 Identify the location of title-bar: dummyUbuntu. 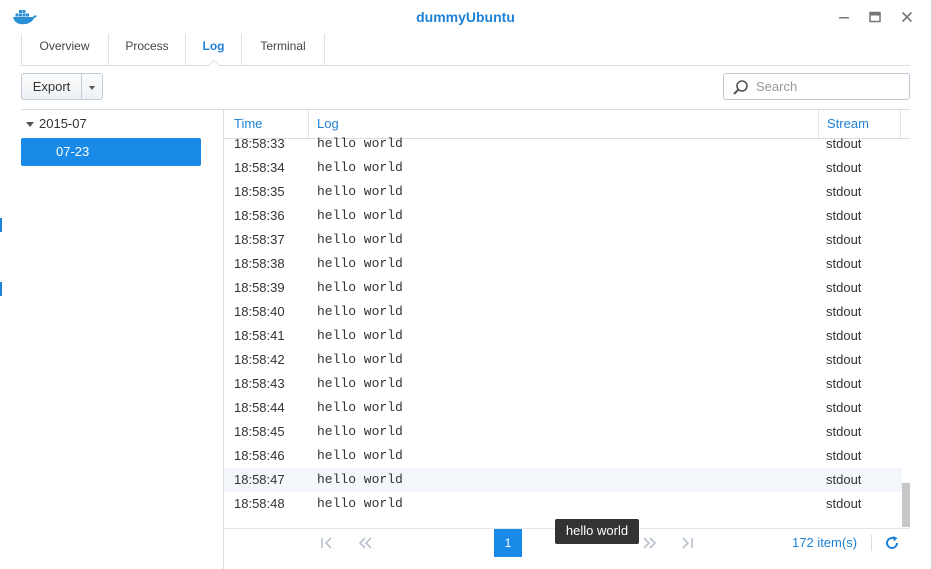
(465, 17).